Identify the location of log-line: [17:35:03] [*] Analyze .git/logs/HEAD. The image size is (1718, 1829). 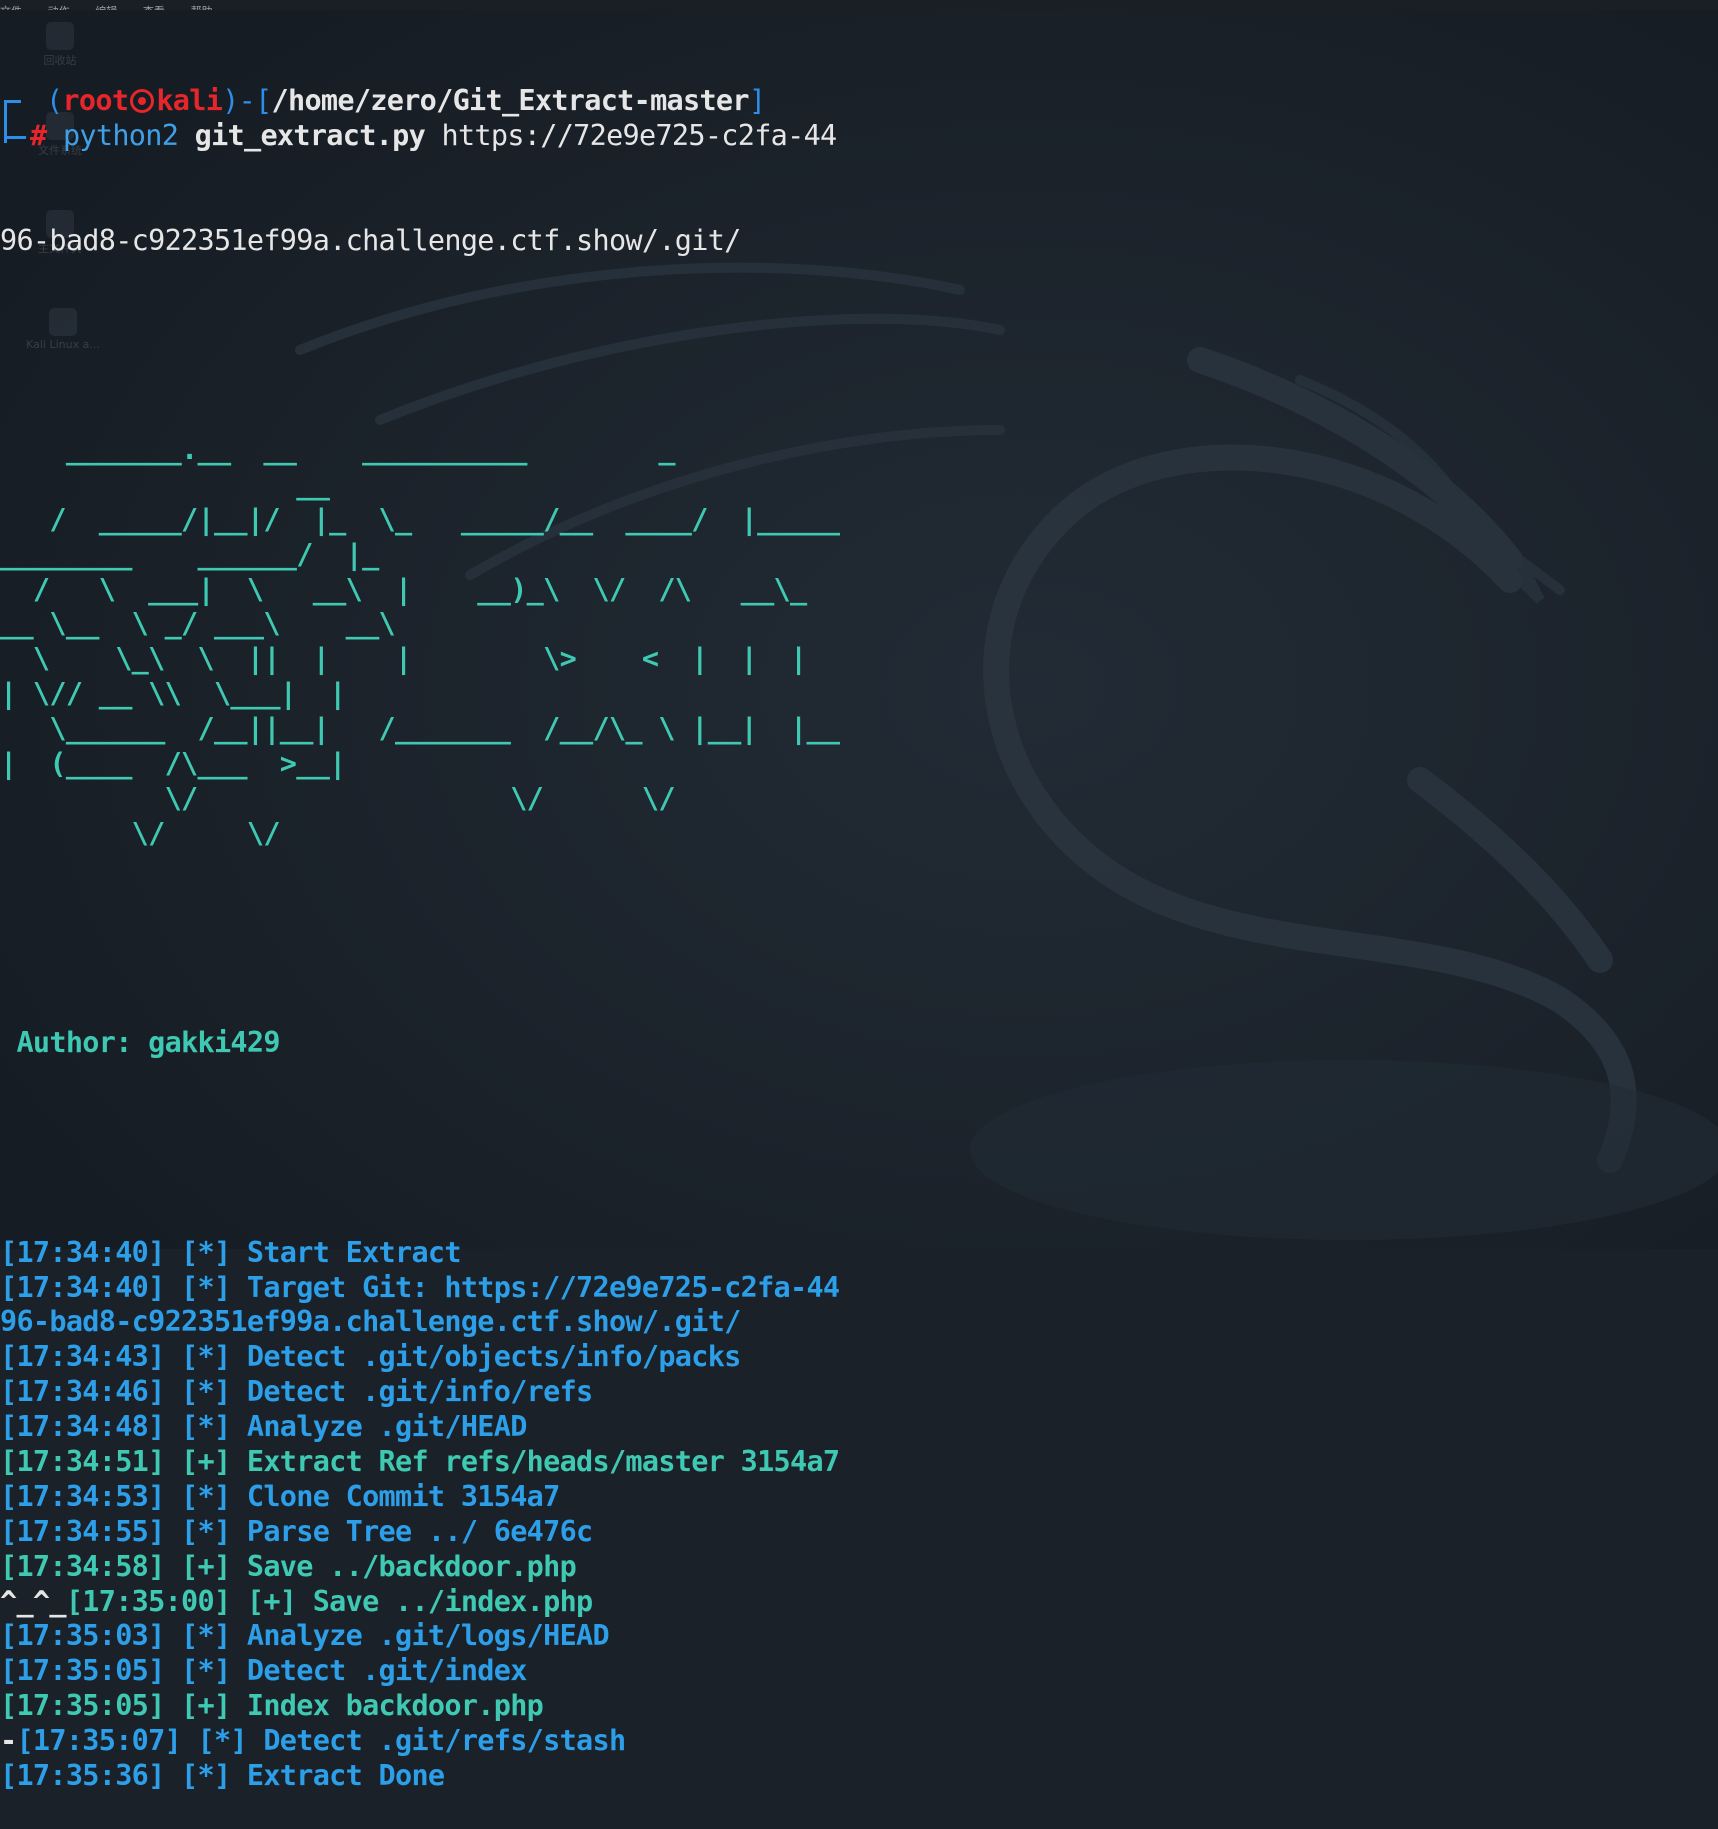
(859, 1636).